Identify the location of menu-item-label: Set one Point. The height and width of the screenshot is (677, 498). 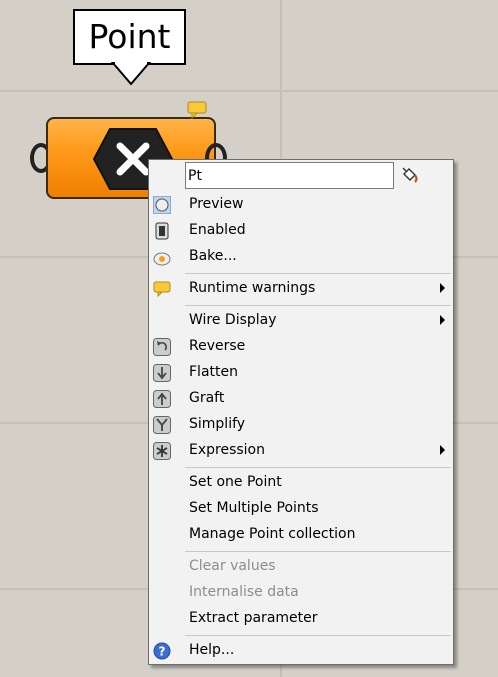
(235, 482).